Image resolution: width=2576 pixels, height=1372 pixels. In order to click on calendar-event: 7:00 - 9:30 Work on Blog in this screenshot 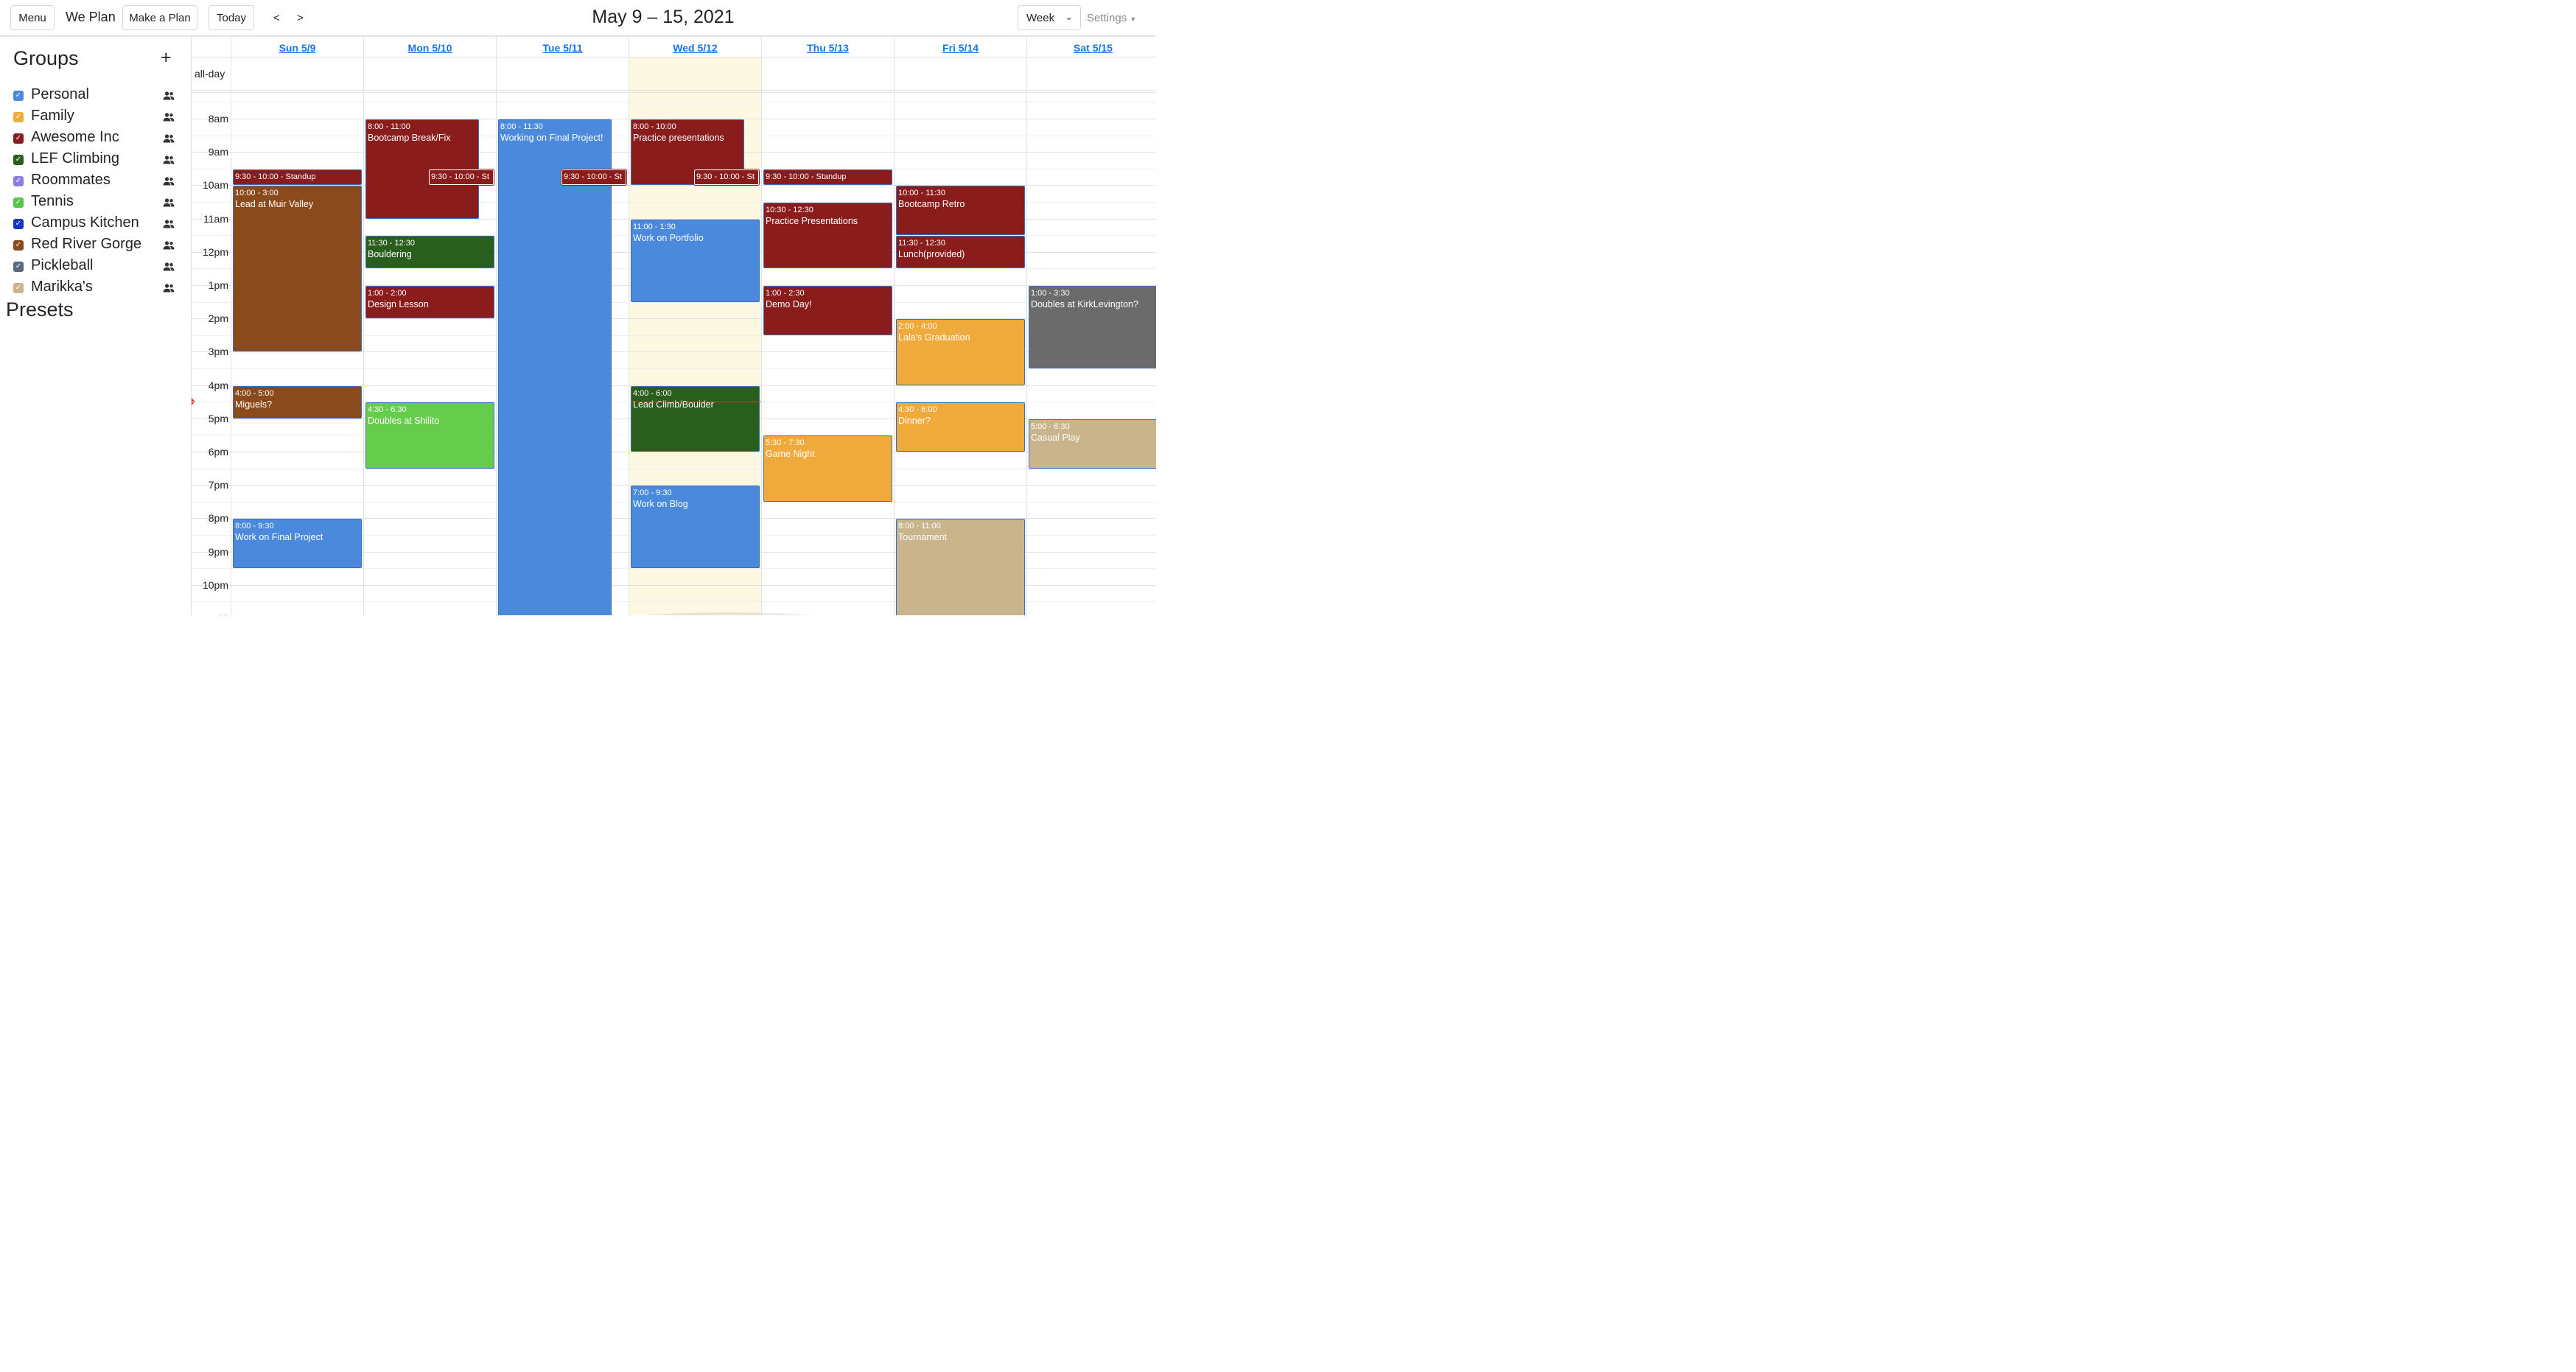, I will do `click(695, 527)`.